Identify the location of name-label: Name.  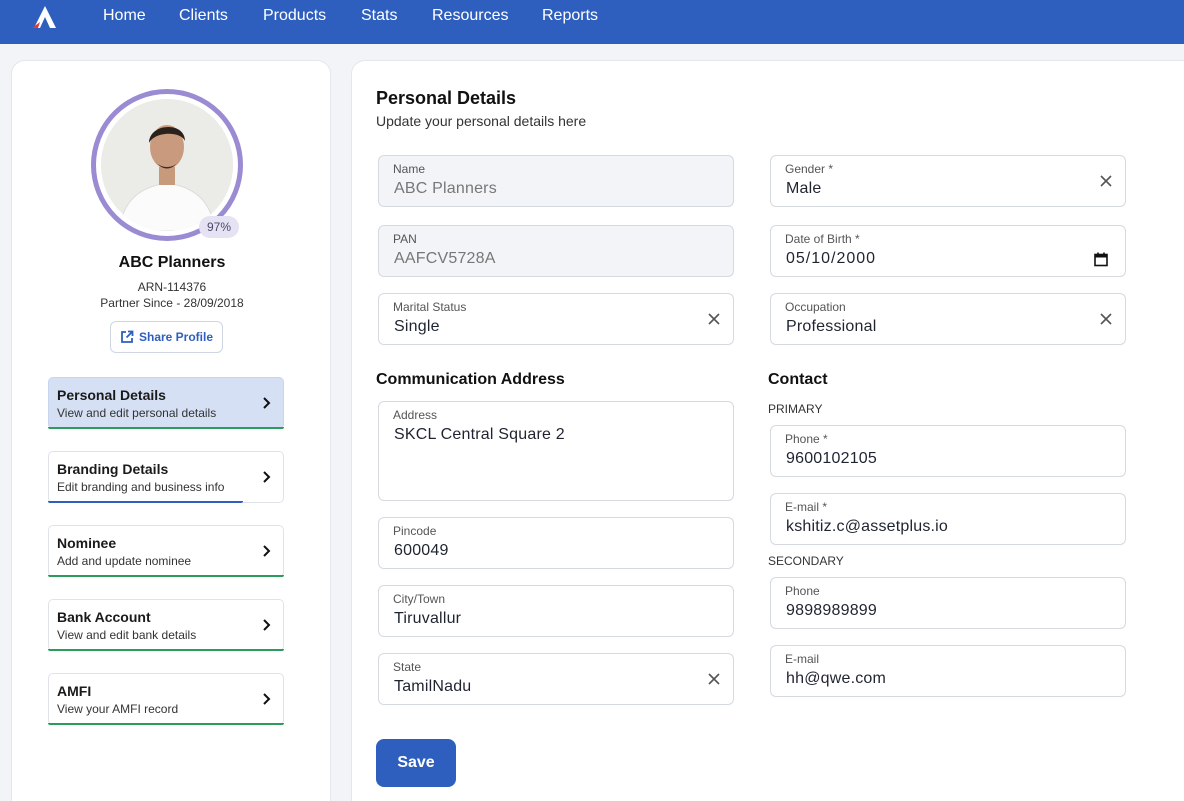
(409, 169).